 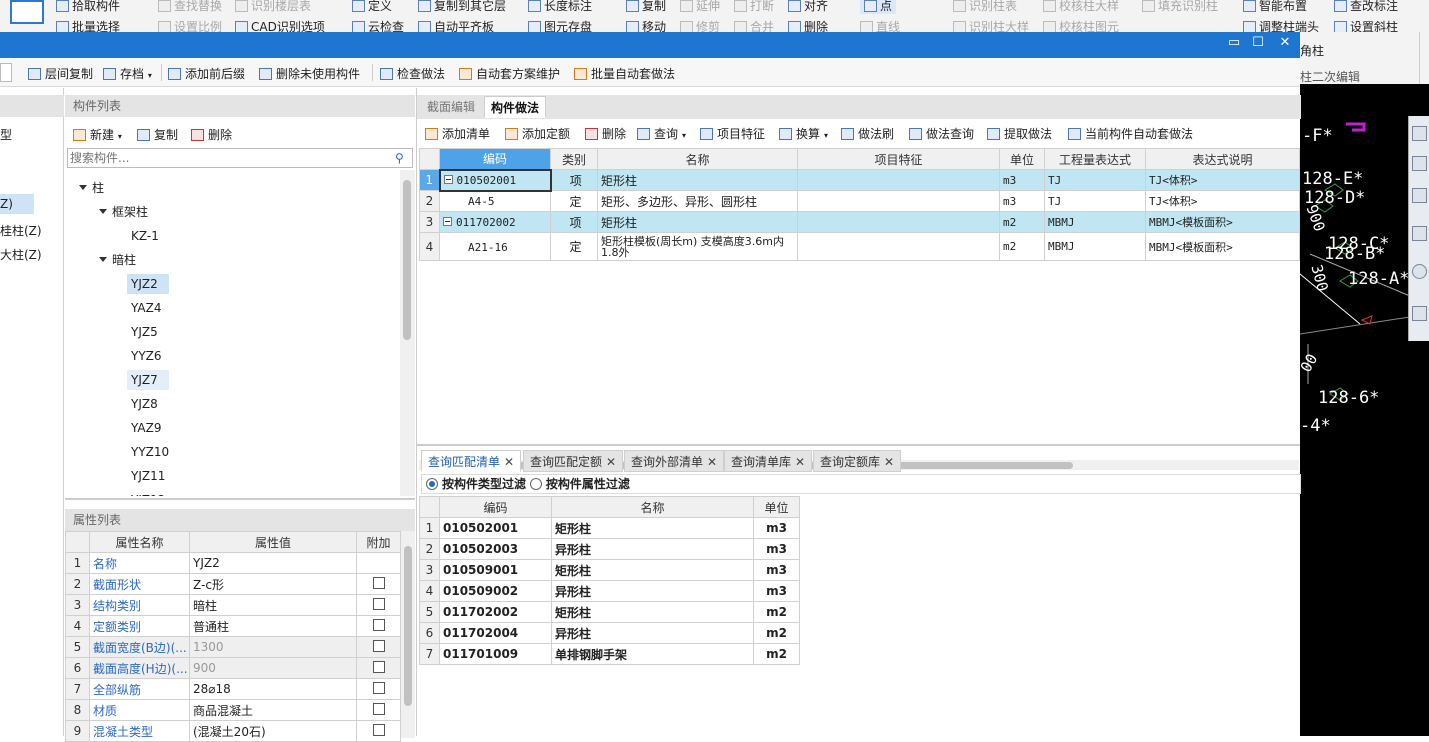 What do you see at coordinates (451, 107) in the screenshot?
I see `tab-section-edit: 截面编辑` at bounding box center [451, 107].